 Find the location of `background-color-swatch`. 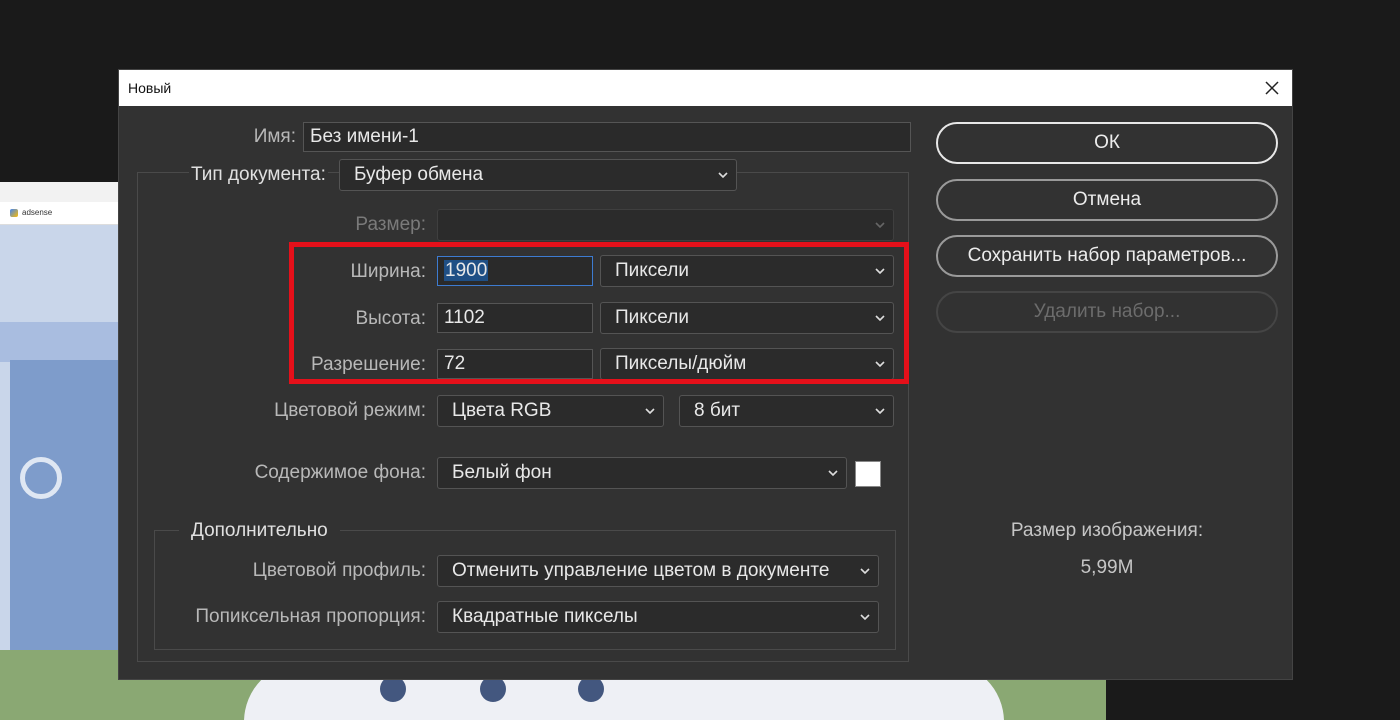

background-color-swatch is located at coordinates (868, 474).